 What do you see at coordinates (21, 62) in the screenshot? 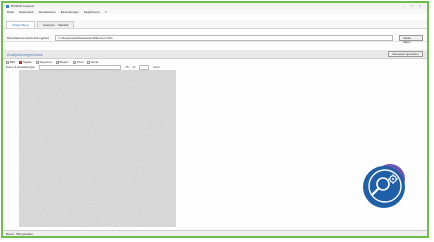
I see `checkbox-checked` at bounding box center [21, 62].